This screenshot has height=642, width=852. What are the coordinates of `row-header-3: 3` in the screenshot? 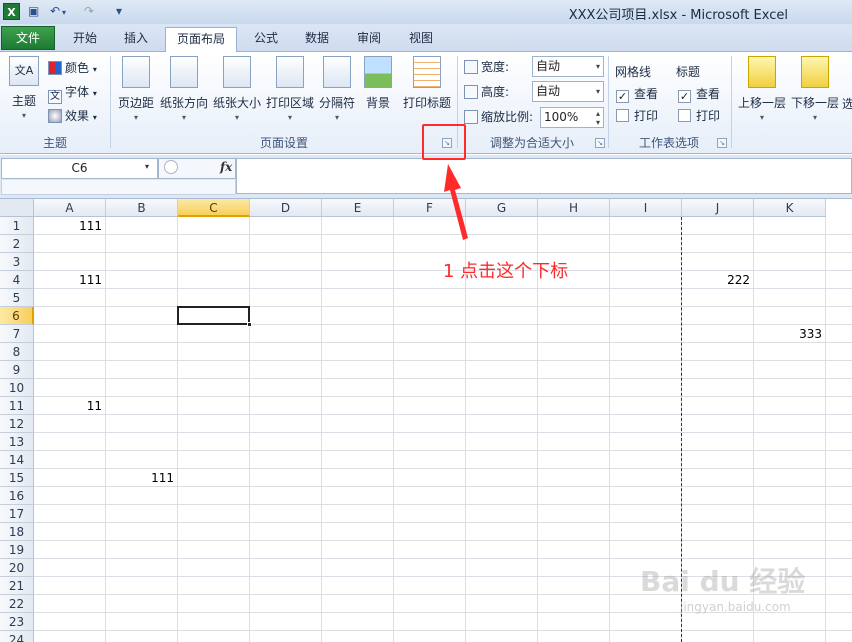 It's located at (17, 262).